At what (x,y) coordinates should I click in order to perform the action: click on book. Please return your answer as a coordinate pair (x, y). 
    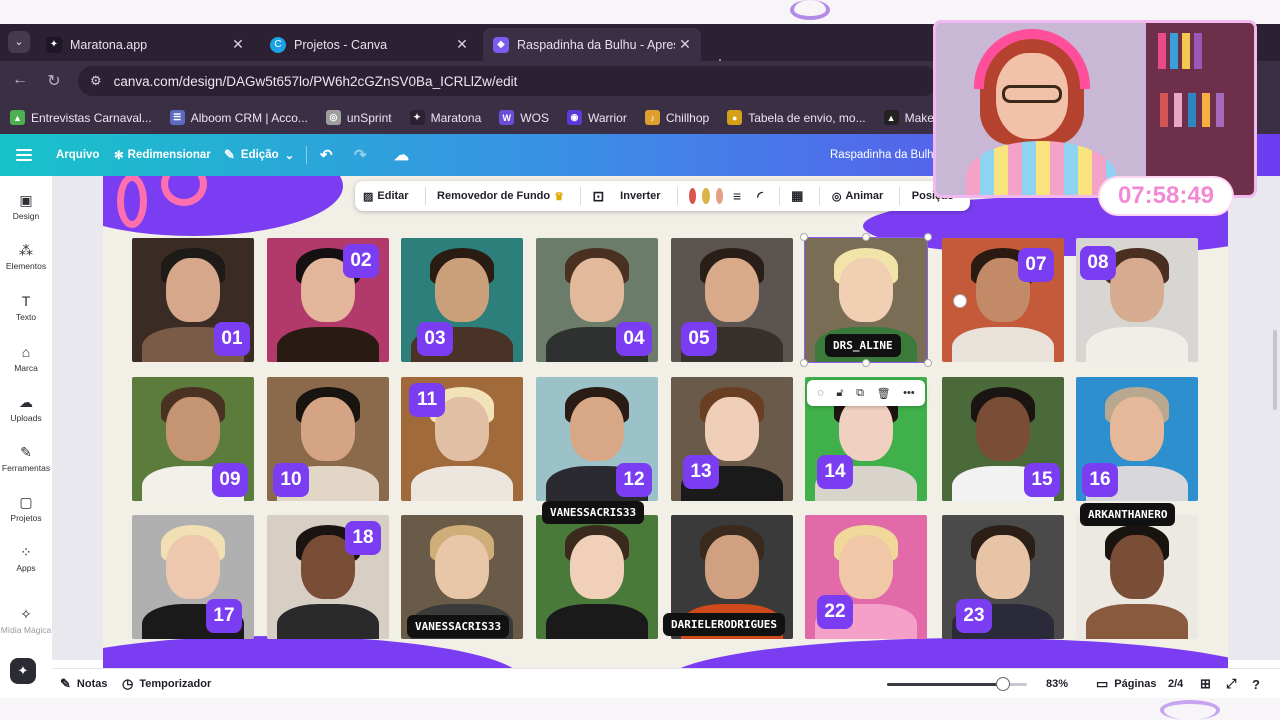
    Looking at the image, I should click on (1192, 110).